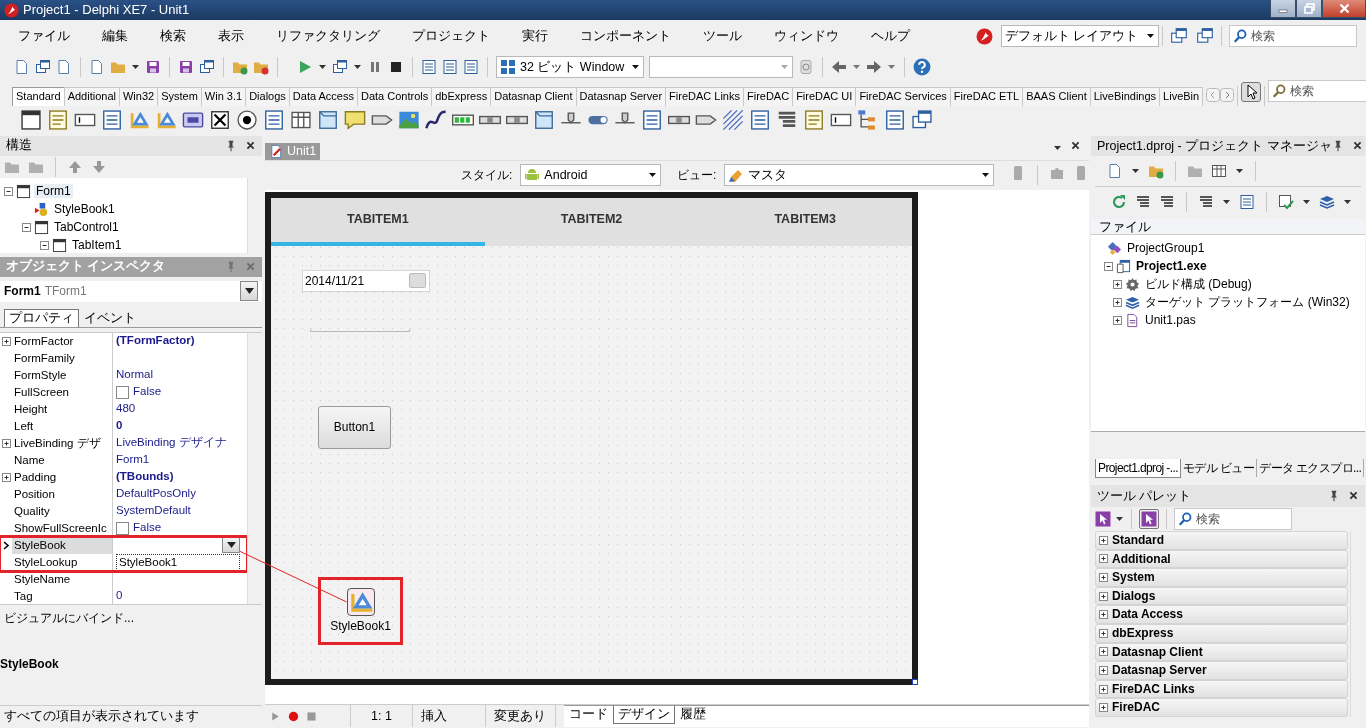 The width and height of the screenshot is (1366, 728). I want to click on palette-tab: Datasnap Client, so click(533, 96).